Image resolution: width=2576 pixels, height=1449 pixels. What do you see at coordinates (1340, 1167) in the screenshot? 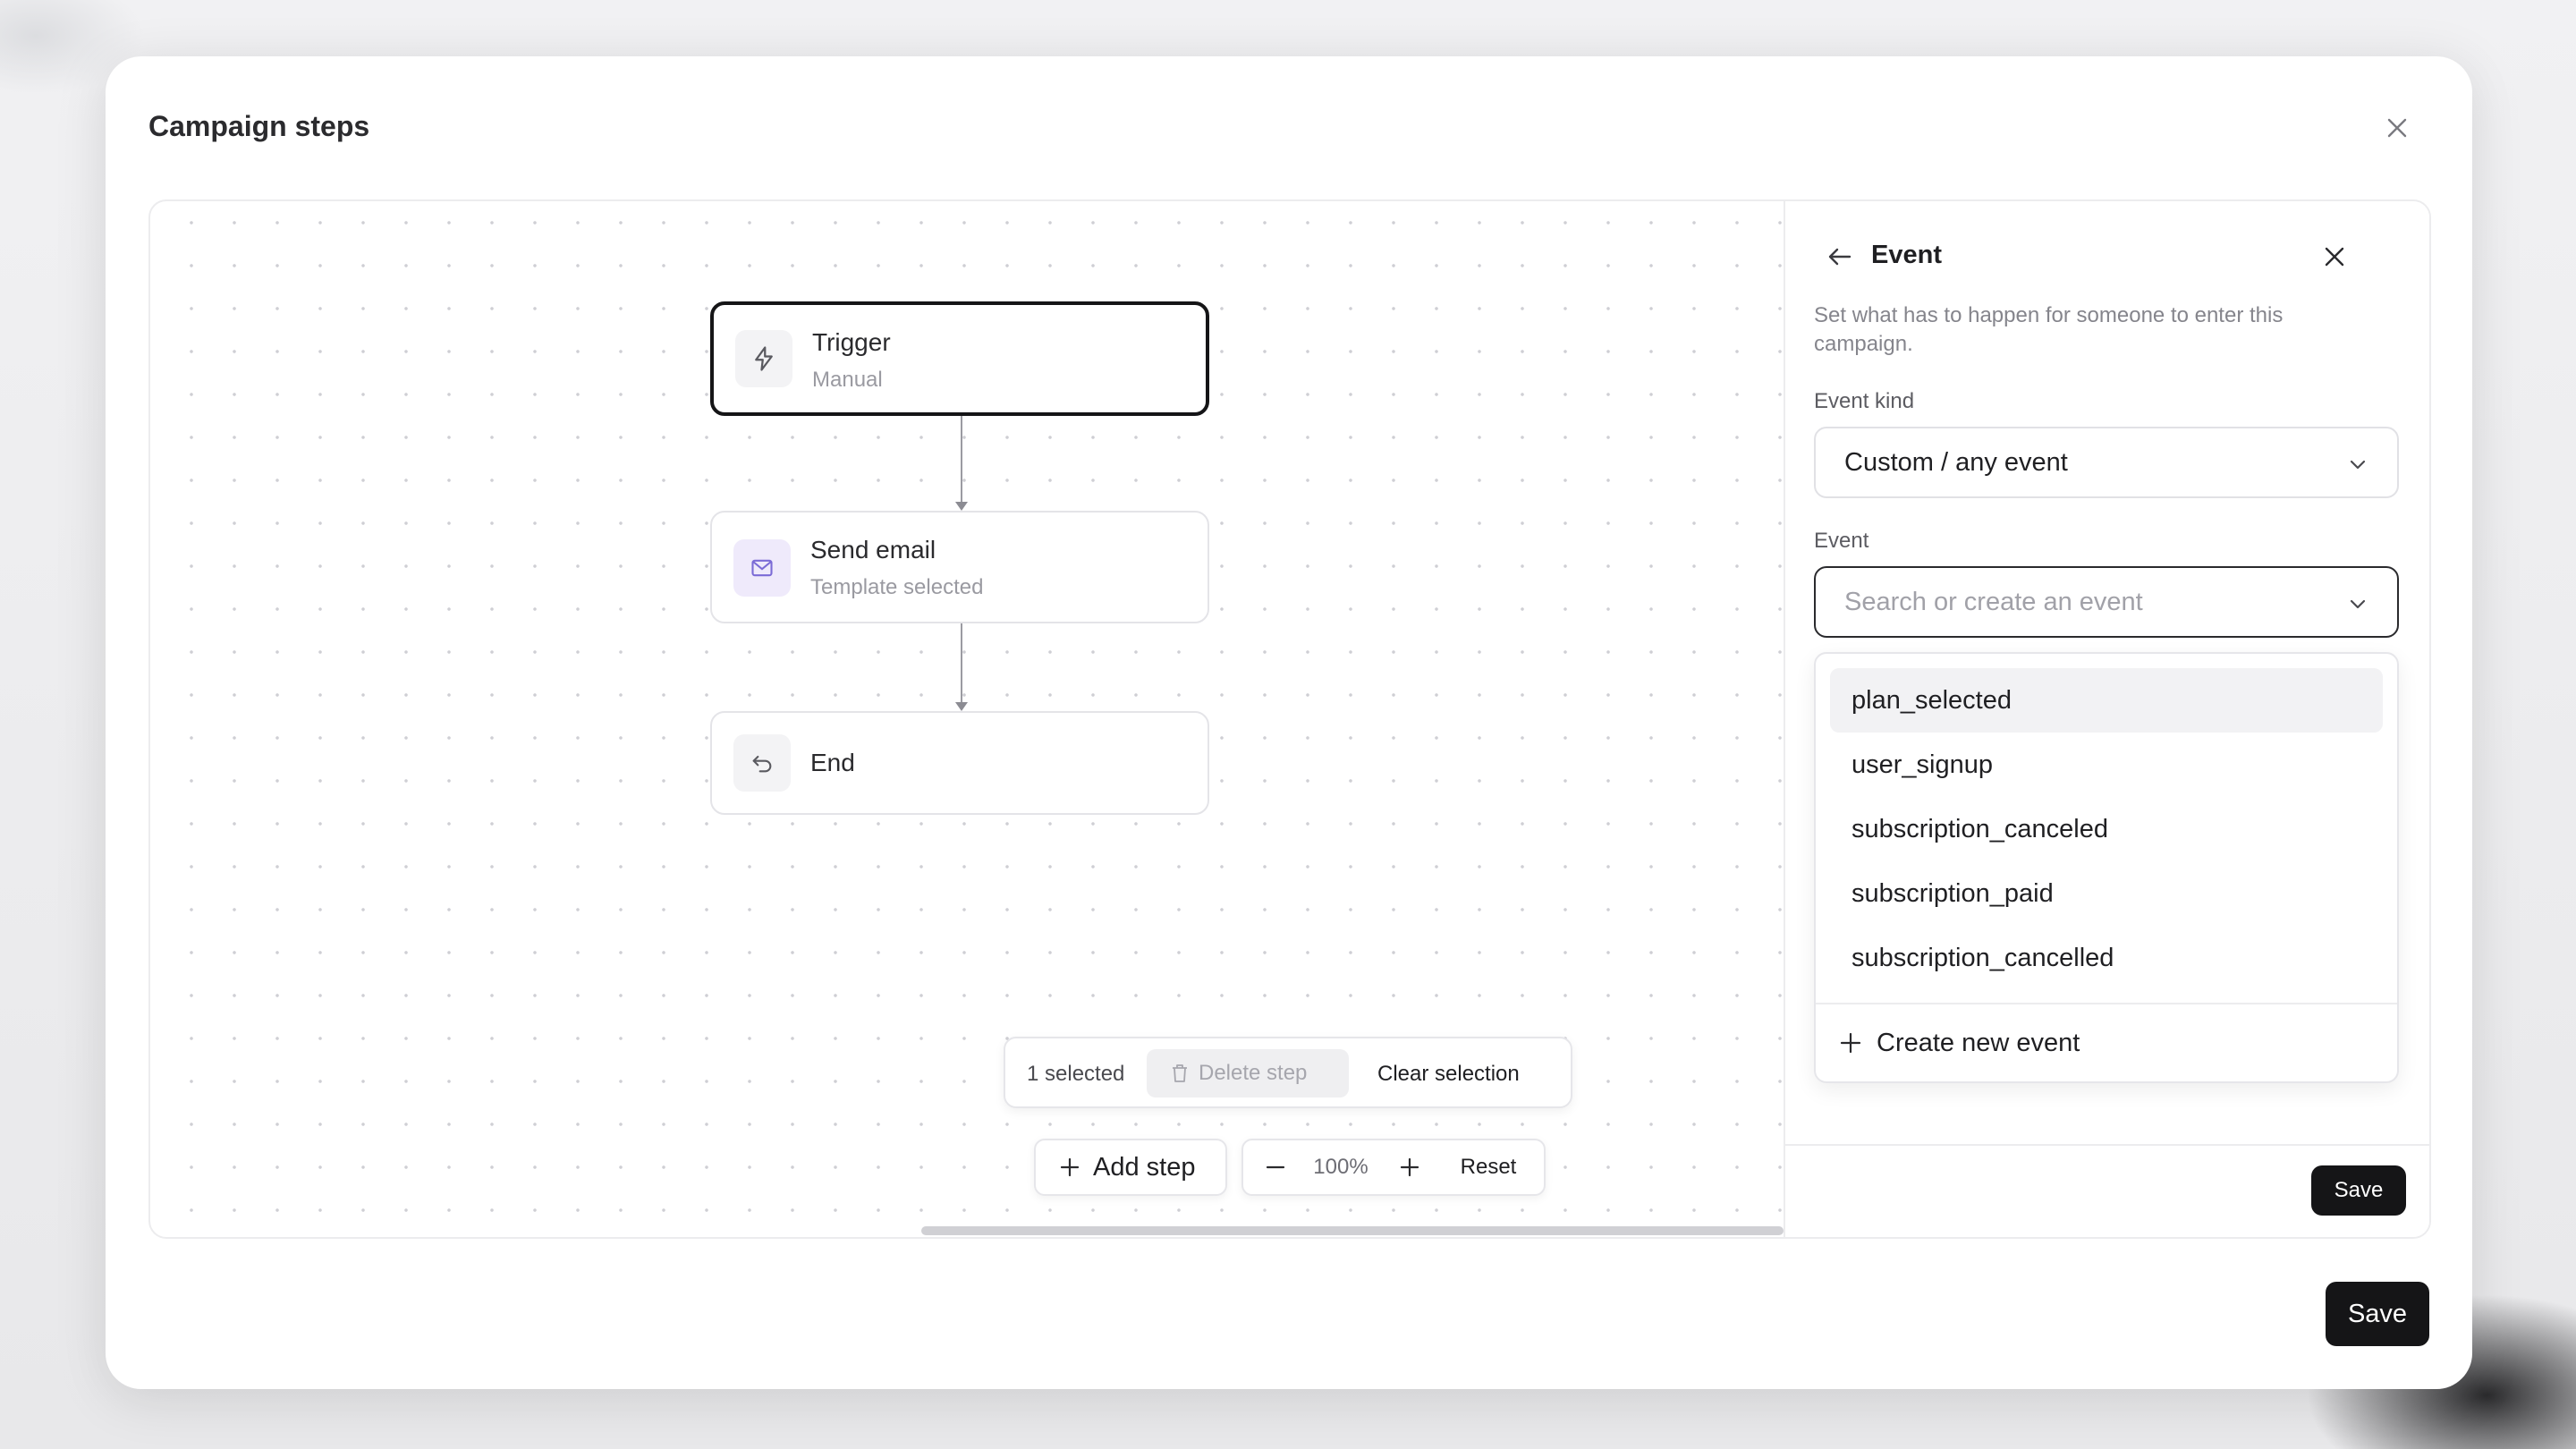
I see `zoom-level: 100%` at bounding box center [1340, 1167].